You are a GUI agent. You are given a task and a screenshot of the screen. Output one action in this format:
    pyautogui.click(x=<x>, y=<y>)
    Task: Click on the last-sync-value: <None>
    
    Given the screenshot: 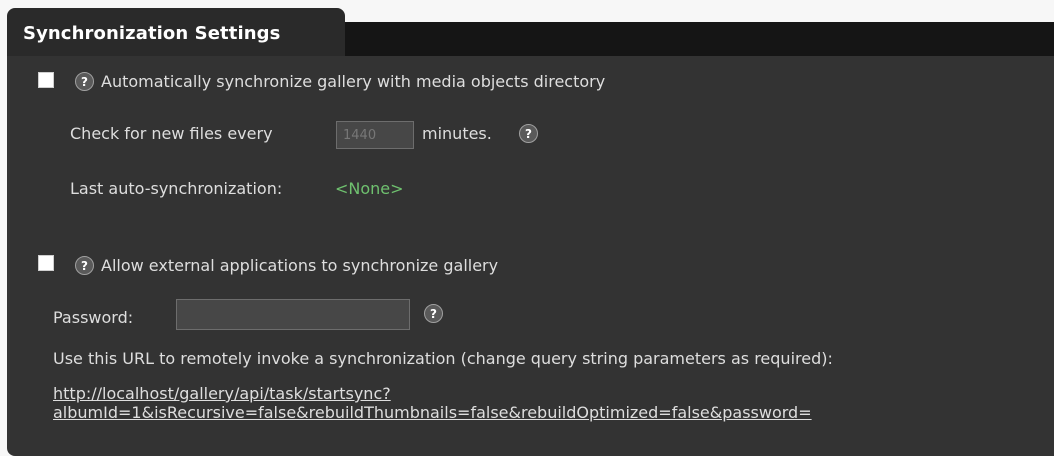 What is the action you would take?
    pyautogui.click(x=369, y=188)
    